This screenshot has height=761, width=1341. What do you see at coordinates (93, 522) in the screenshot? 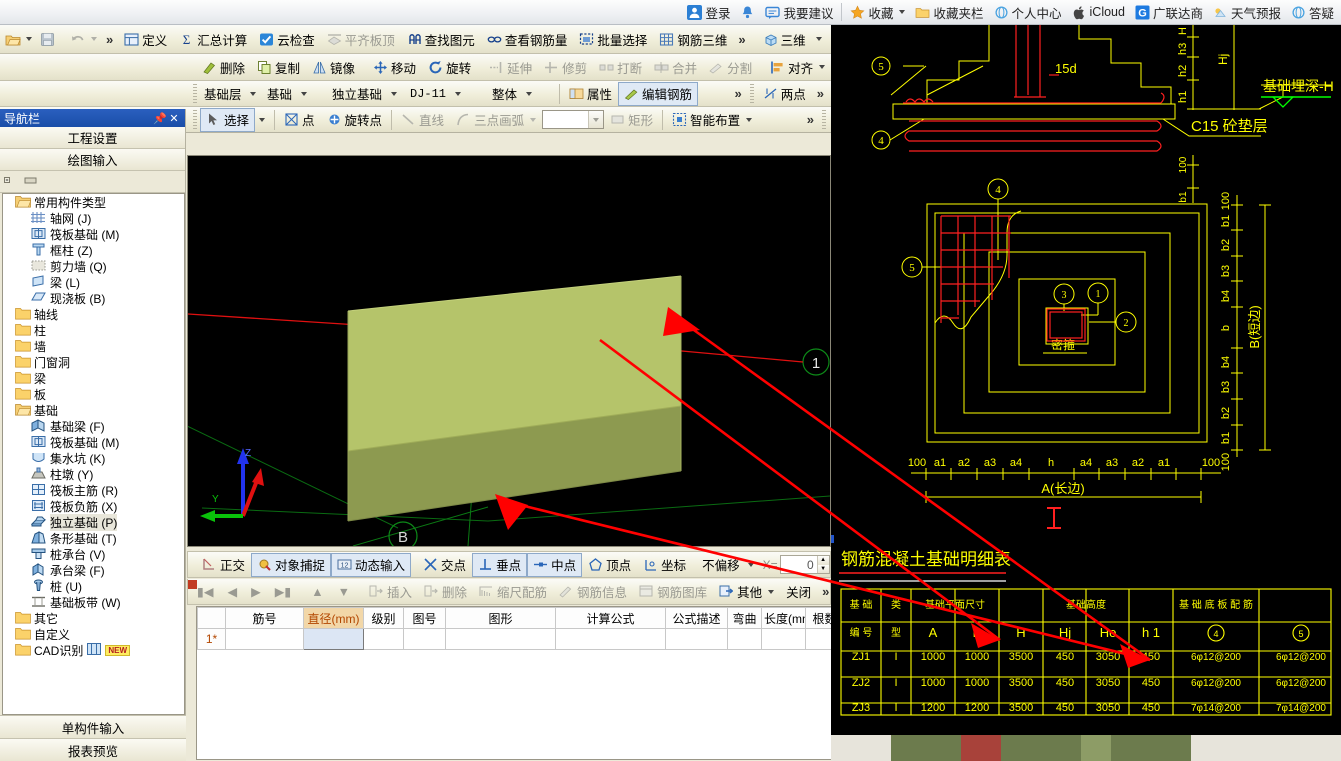
I see `tree-item-独立基础p: 独立基础 (P)` at bounding box center [93, 522].